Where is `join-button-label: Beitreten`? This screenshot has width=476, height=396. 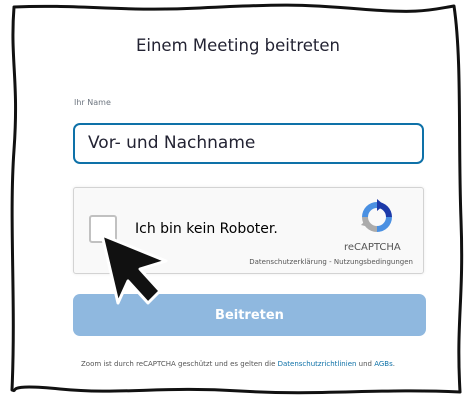 join-button-label: Beitreten is located at coordinates (249, 315).